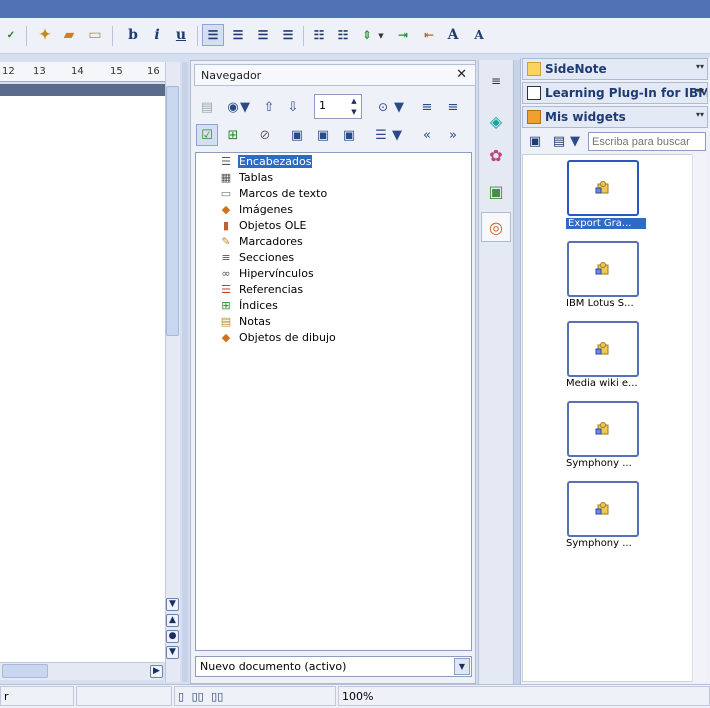 The image size is (710, 708). I want to click on tree-item-text-frames: ▭ Marcos de texto, so click(273, 193).